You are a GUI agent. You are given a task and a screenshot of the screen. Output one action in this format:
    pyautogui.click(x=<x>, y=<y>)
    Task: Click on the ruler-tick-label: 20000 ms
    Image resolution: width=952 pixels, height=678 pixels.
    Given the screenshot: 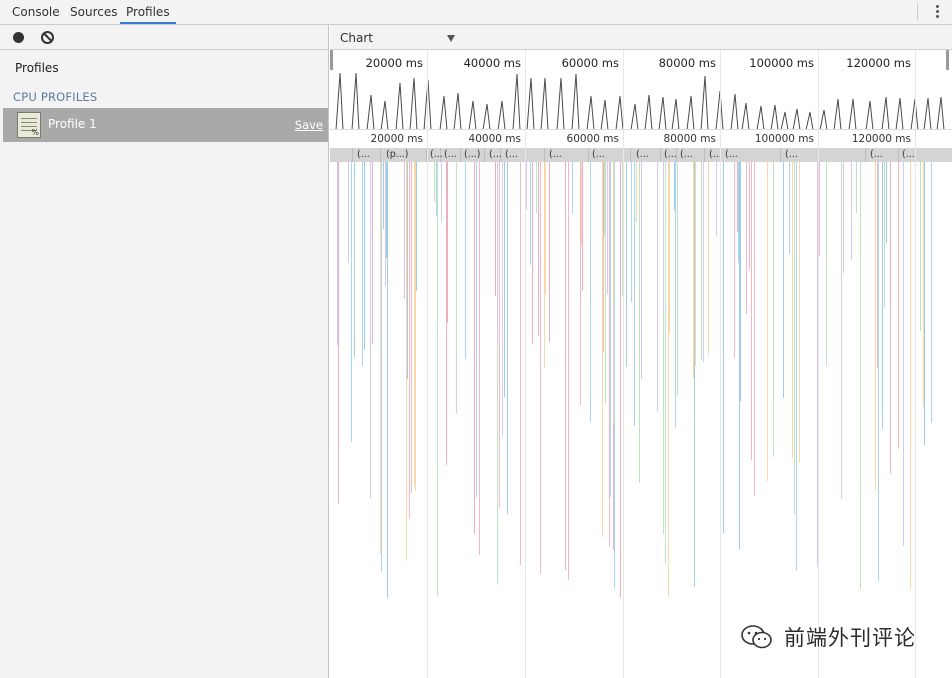 What is the action you would take?
    pyautogui.click(x=396, y=139)
    